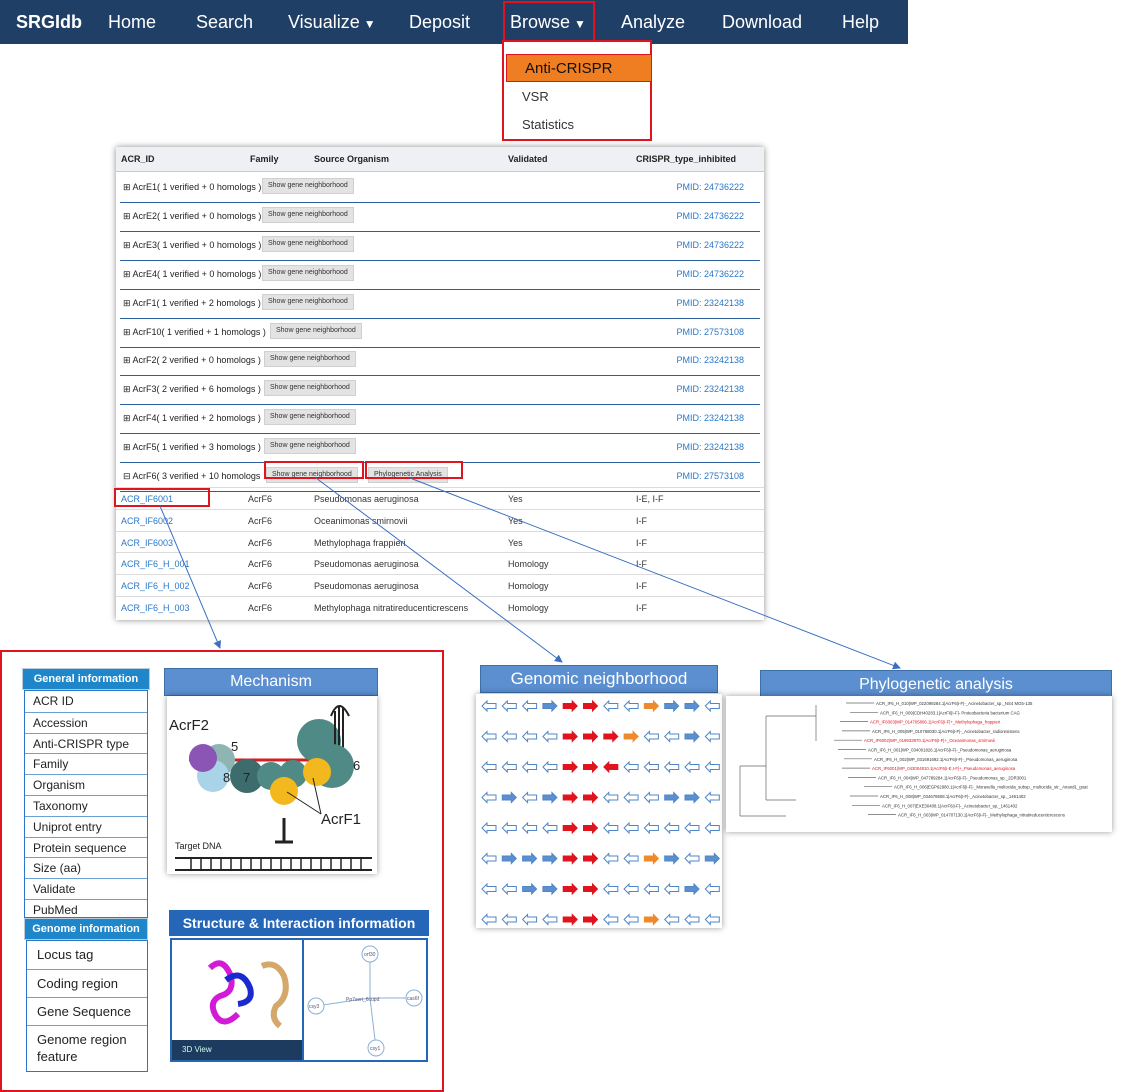 The image size is (1125, 1092). What do you see at coordinates (936, 684) in the screenshot?
I see `phylo-title: Phylogenetic analysis` at bounding box center [936, 684].